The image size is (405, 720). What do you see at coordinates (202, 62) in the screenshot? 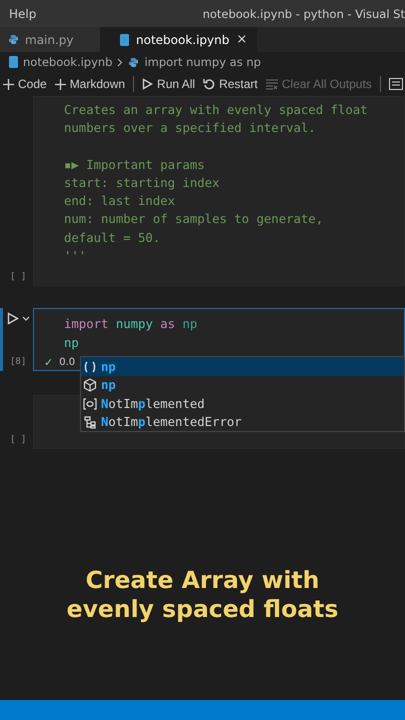
I see `breadcrumb-item: import numpy as np` at bounding box center [202, 62].